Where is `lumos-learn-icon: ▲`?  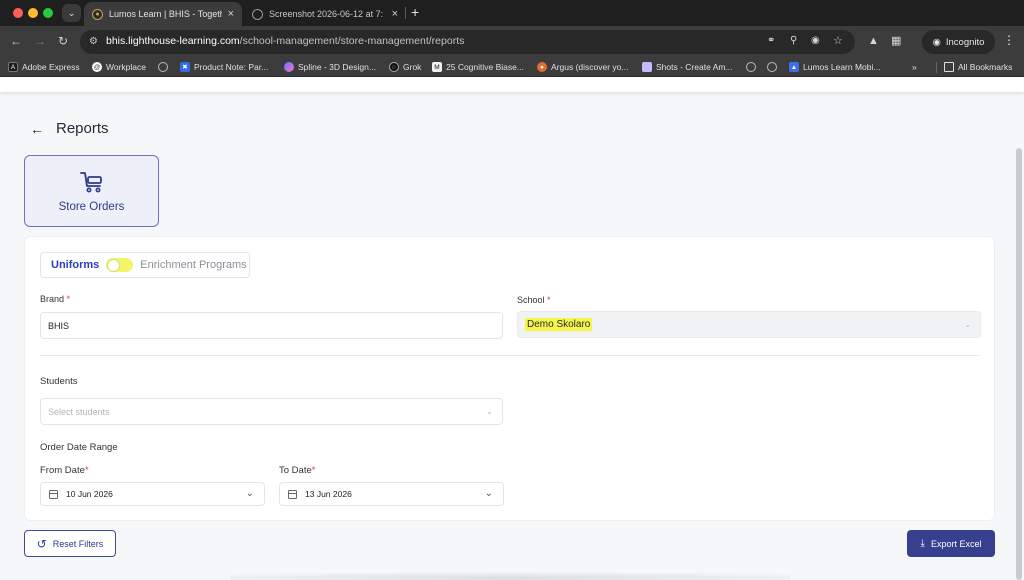
lumos-learn-icon: ▲ is located at coordinates (794, 67).